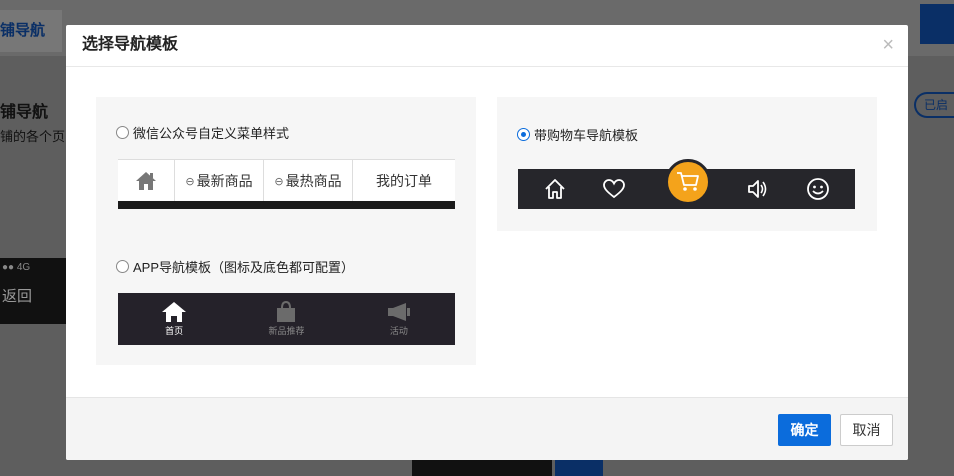  What do you see at coordinates (818, 189) in the screenshot?
I see `smile-icon` at bounding box center [818, 189].